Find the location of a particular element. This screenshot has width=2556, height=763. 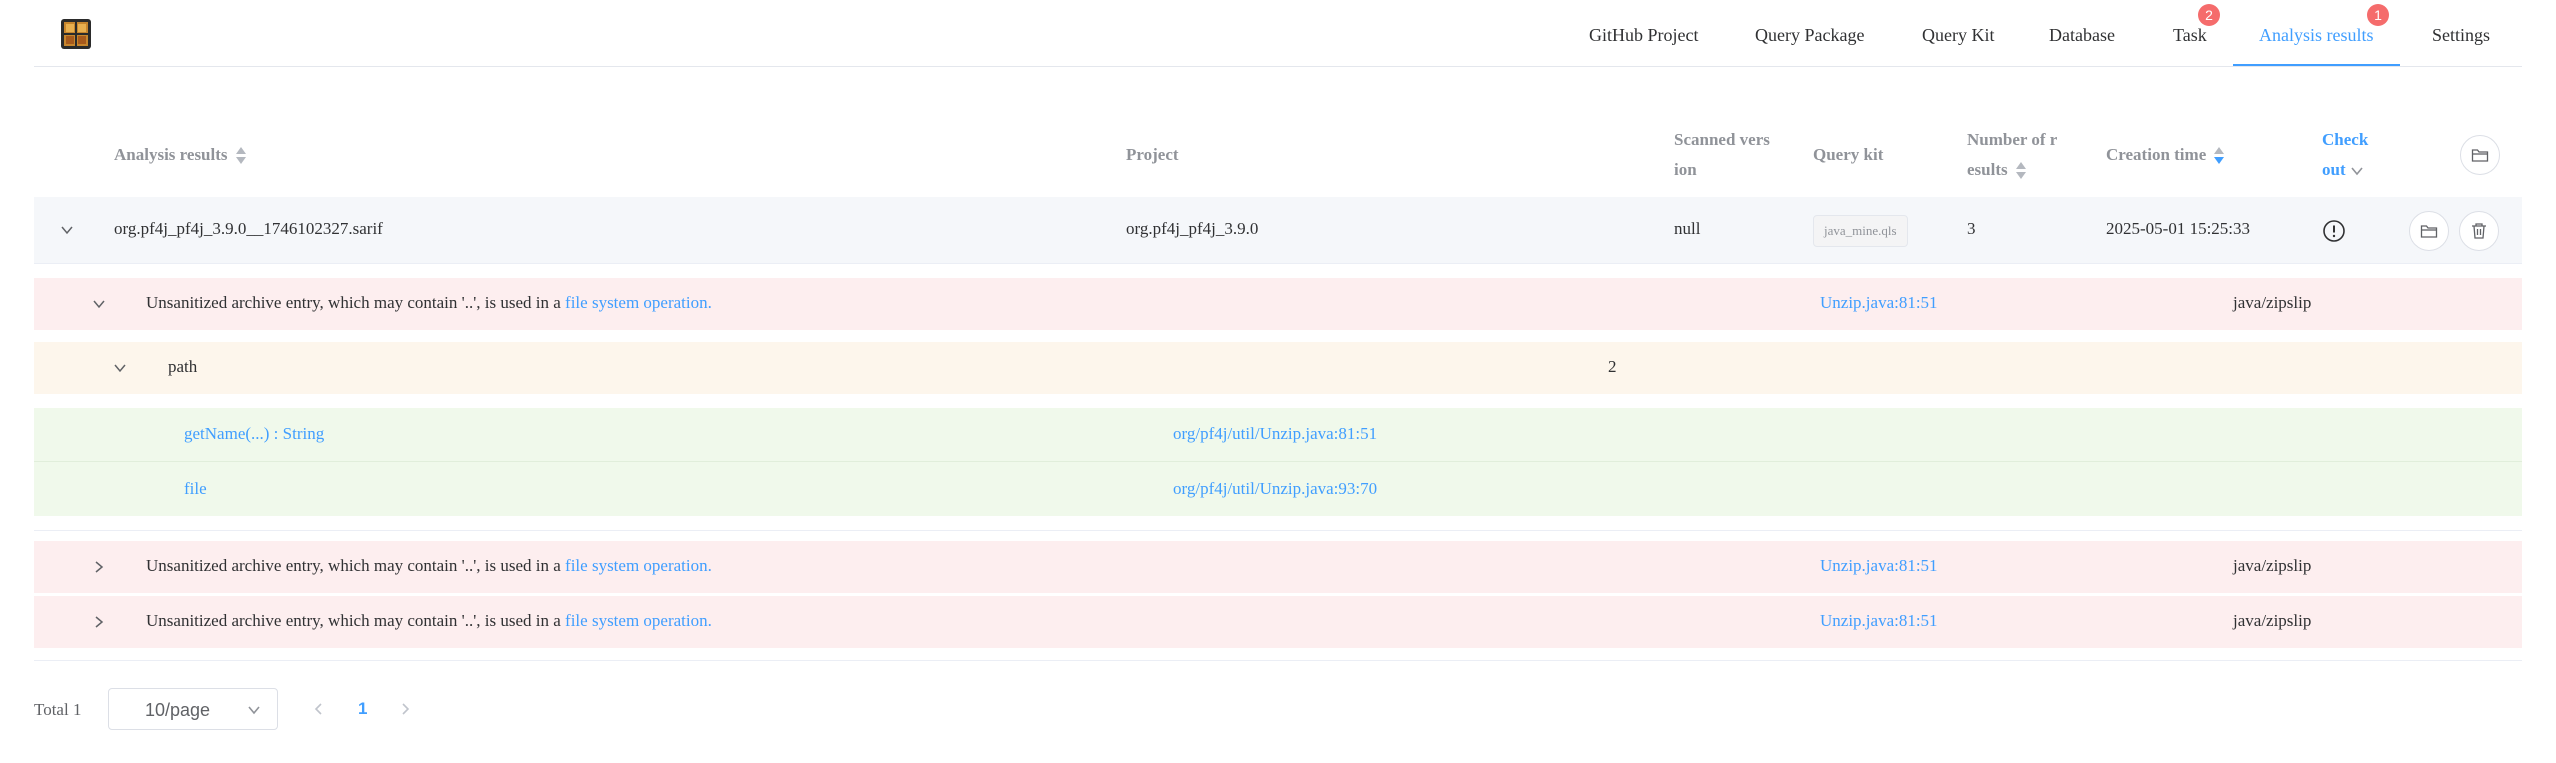

path-step-name-link: file is located at coordinates (195, 489).